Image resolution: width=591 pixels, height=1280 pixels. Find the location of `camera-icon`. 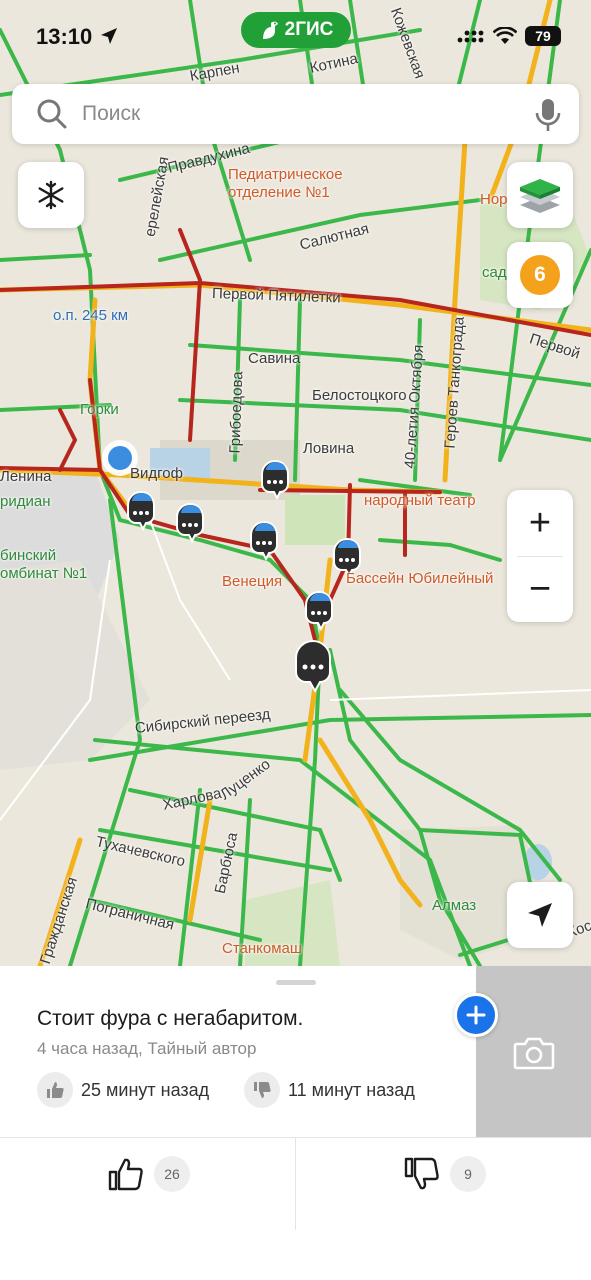

camera-icon is located at coordinates (534, 1053).